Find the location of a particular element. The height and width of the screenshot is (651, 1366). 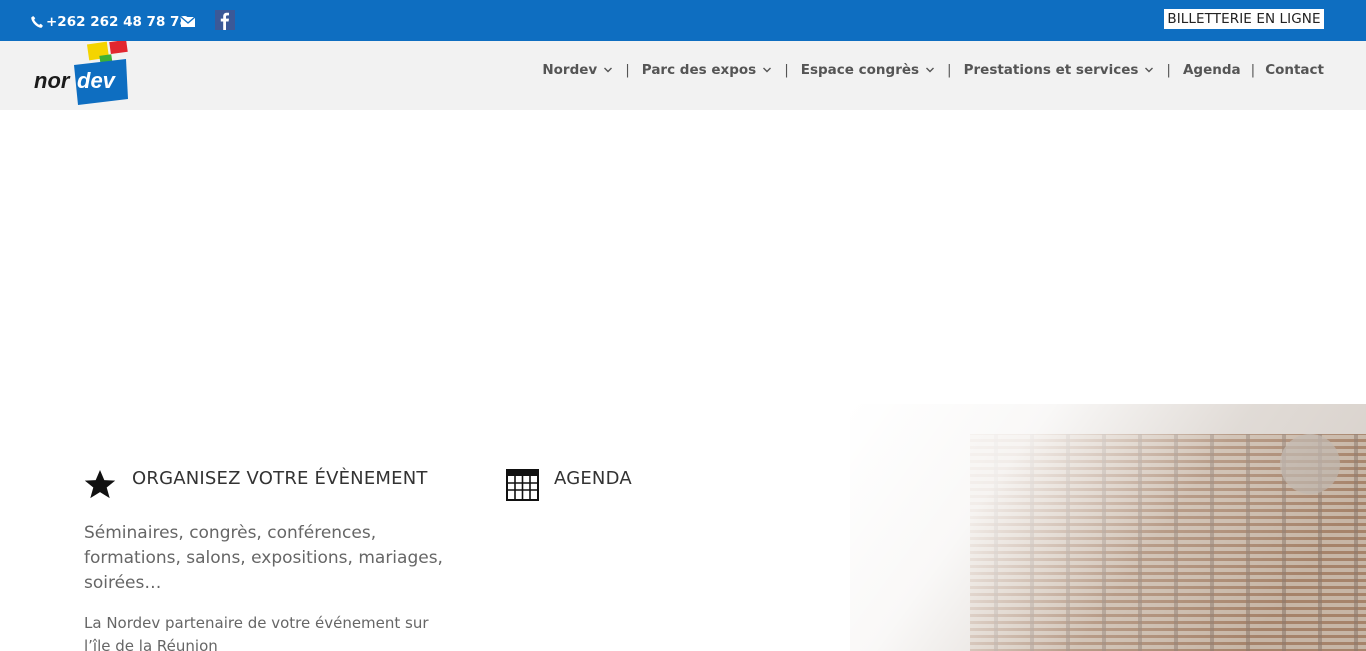

nav-item-parc-des-expos: Parc des expos is located at coordinates (707, 70).